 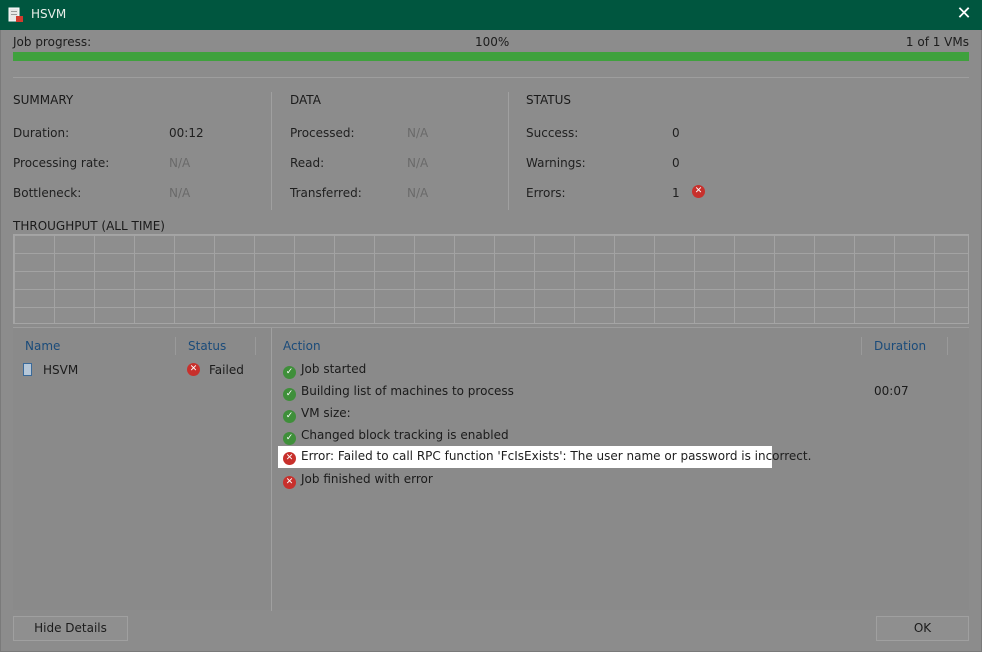 I want to click on throughput-chart, so click(x=491, y=279).